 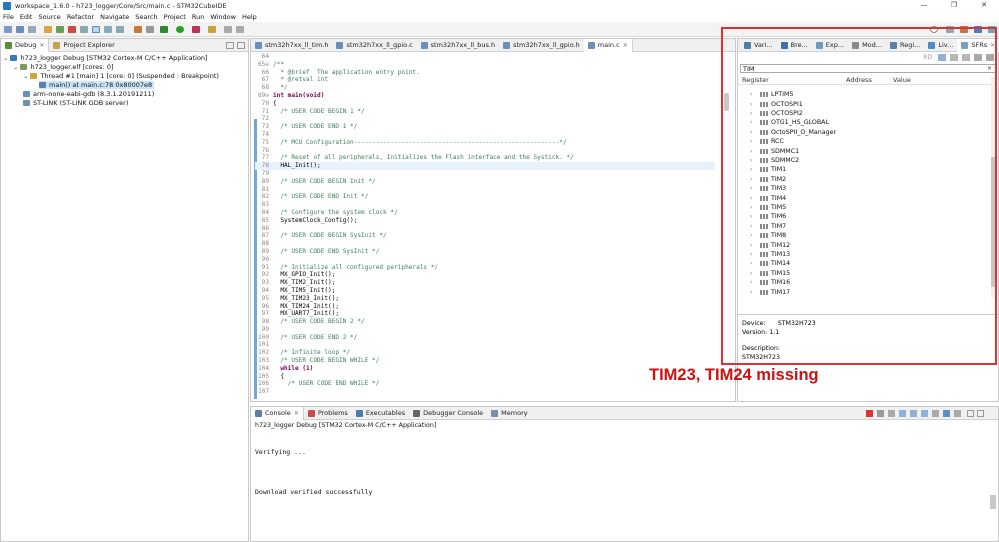 I want to click on line-number: 83, so click(x=262, y=205).